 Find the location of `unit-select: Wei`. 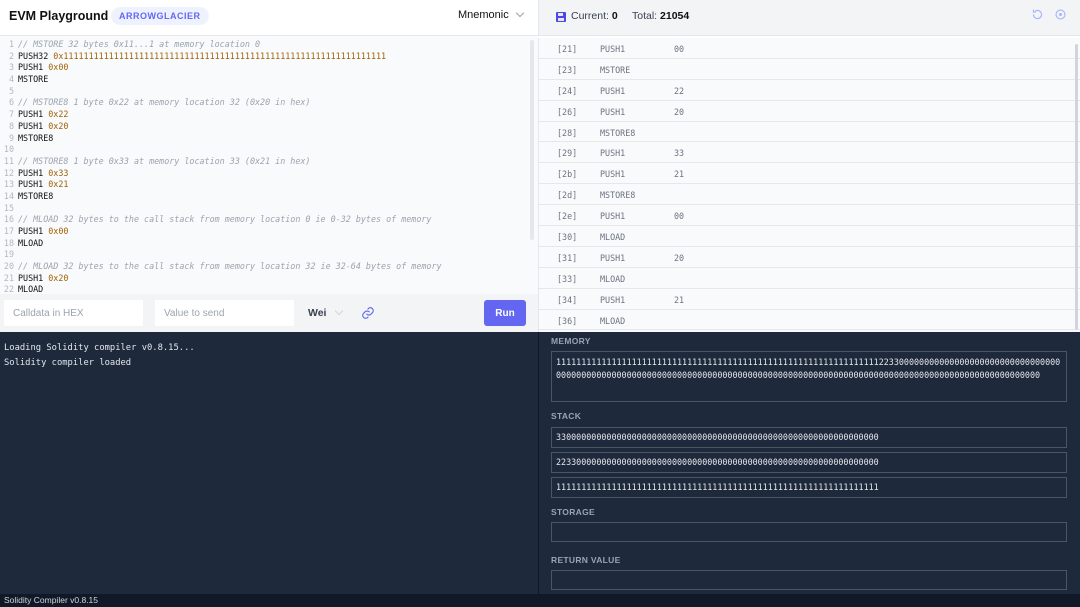

unit-select: Wei is located at coordinates (326, 312).